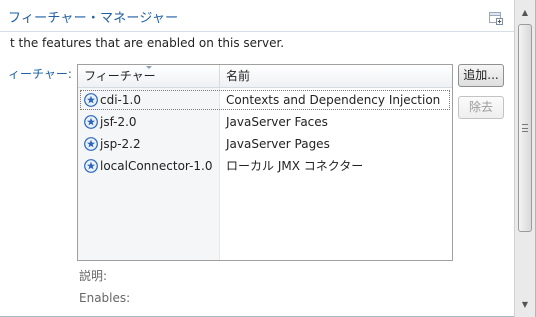  What do you see at coordinates (238, 76) in the screenshot?
I see `column-header-label: 名前` at bounding box center [238, 76].